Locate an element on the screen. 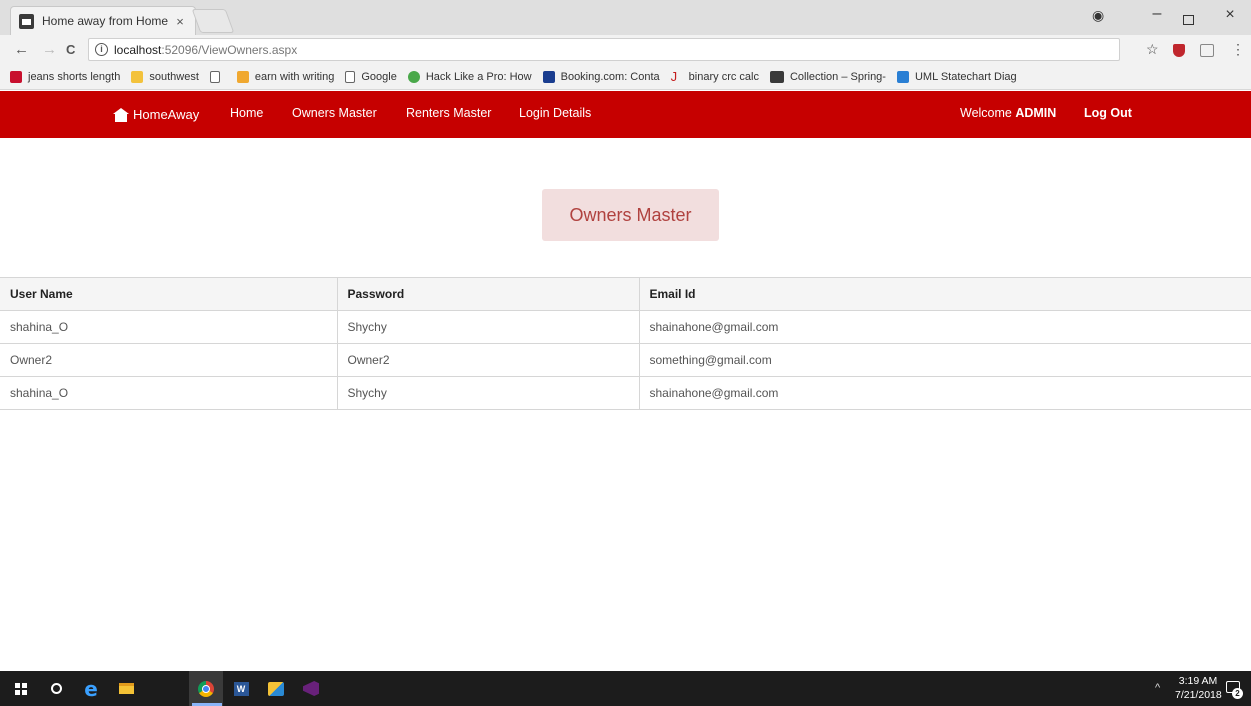 The image size is (1251, 706). cortana-button is located at coordinates (56, 688).